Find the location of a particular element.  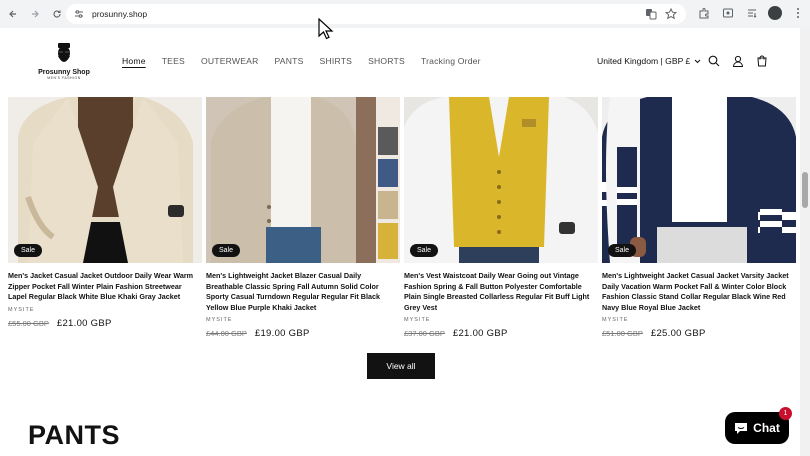

scrollbar-thumb is located at coordinates (805, 190).